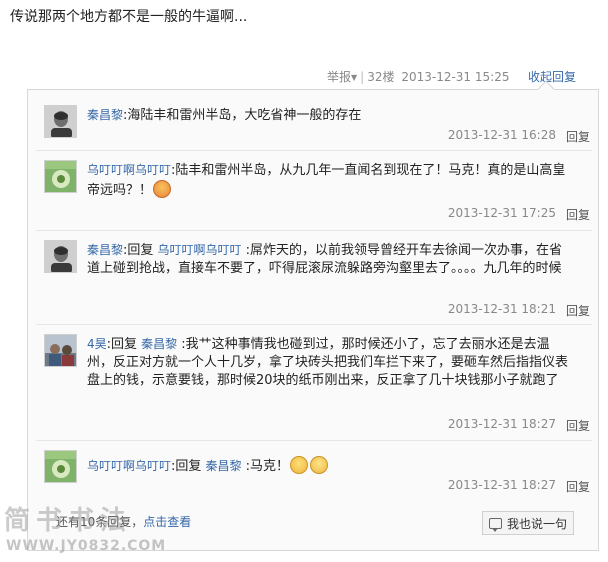 This screenshot has height=562, width=608. What do you see at coordinates (299, 465) in the screenshot?
I see `shy-emoji-icon` at bounding box center [299, 465].